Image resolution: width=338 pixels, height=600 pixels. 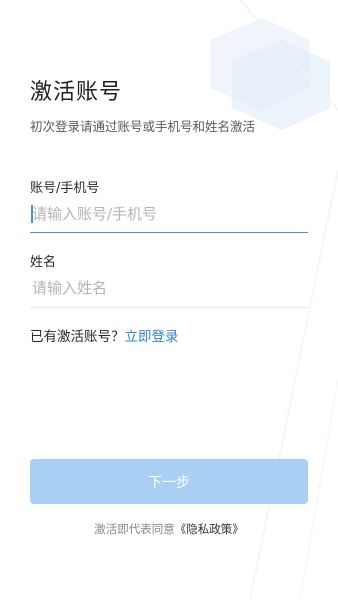 What do you see at coordinates (152, 337) in the screenshot?
I see `login-now-link: 立即登录` at bounding box center [152, 337].